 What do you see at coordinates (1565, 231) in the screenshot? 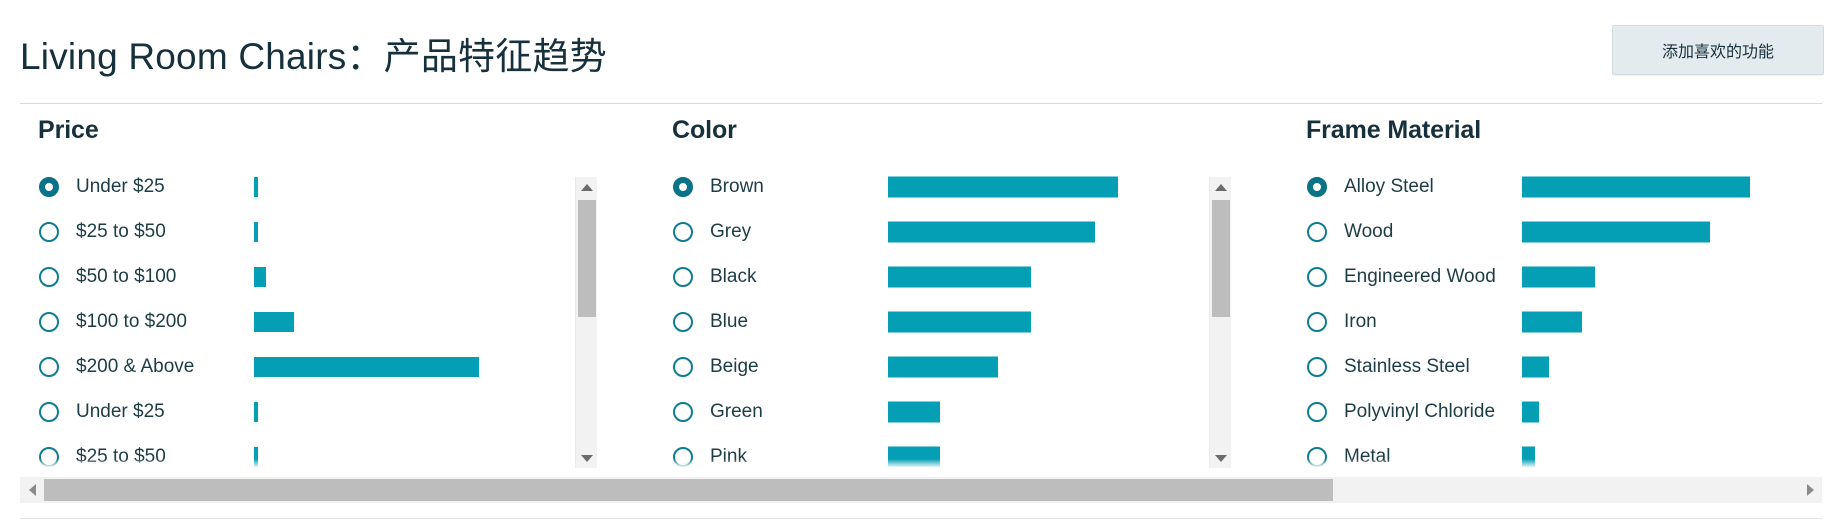
I see `facet-row: Wood` at bounding box center [1565, 231].